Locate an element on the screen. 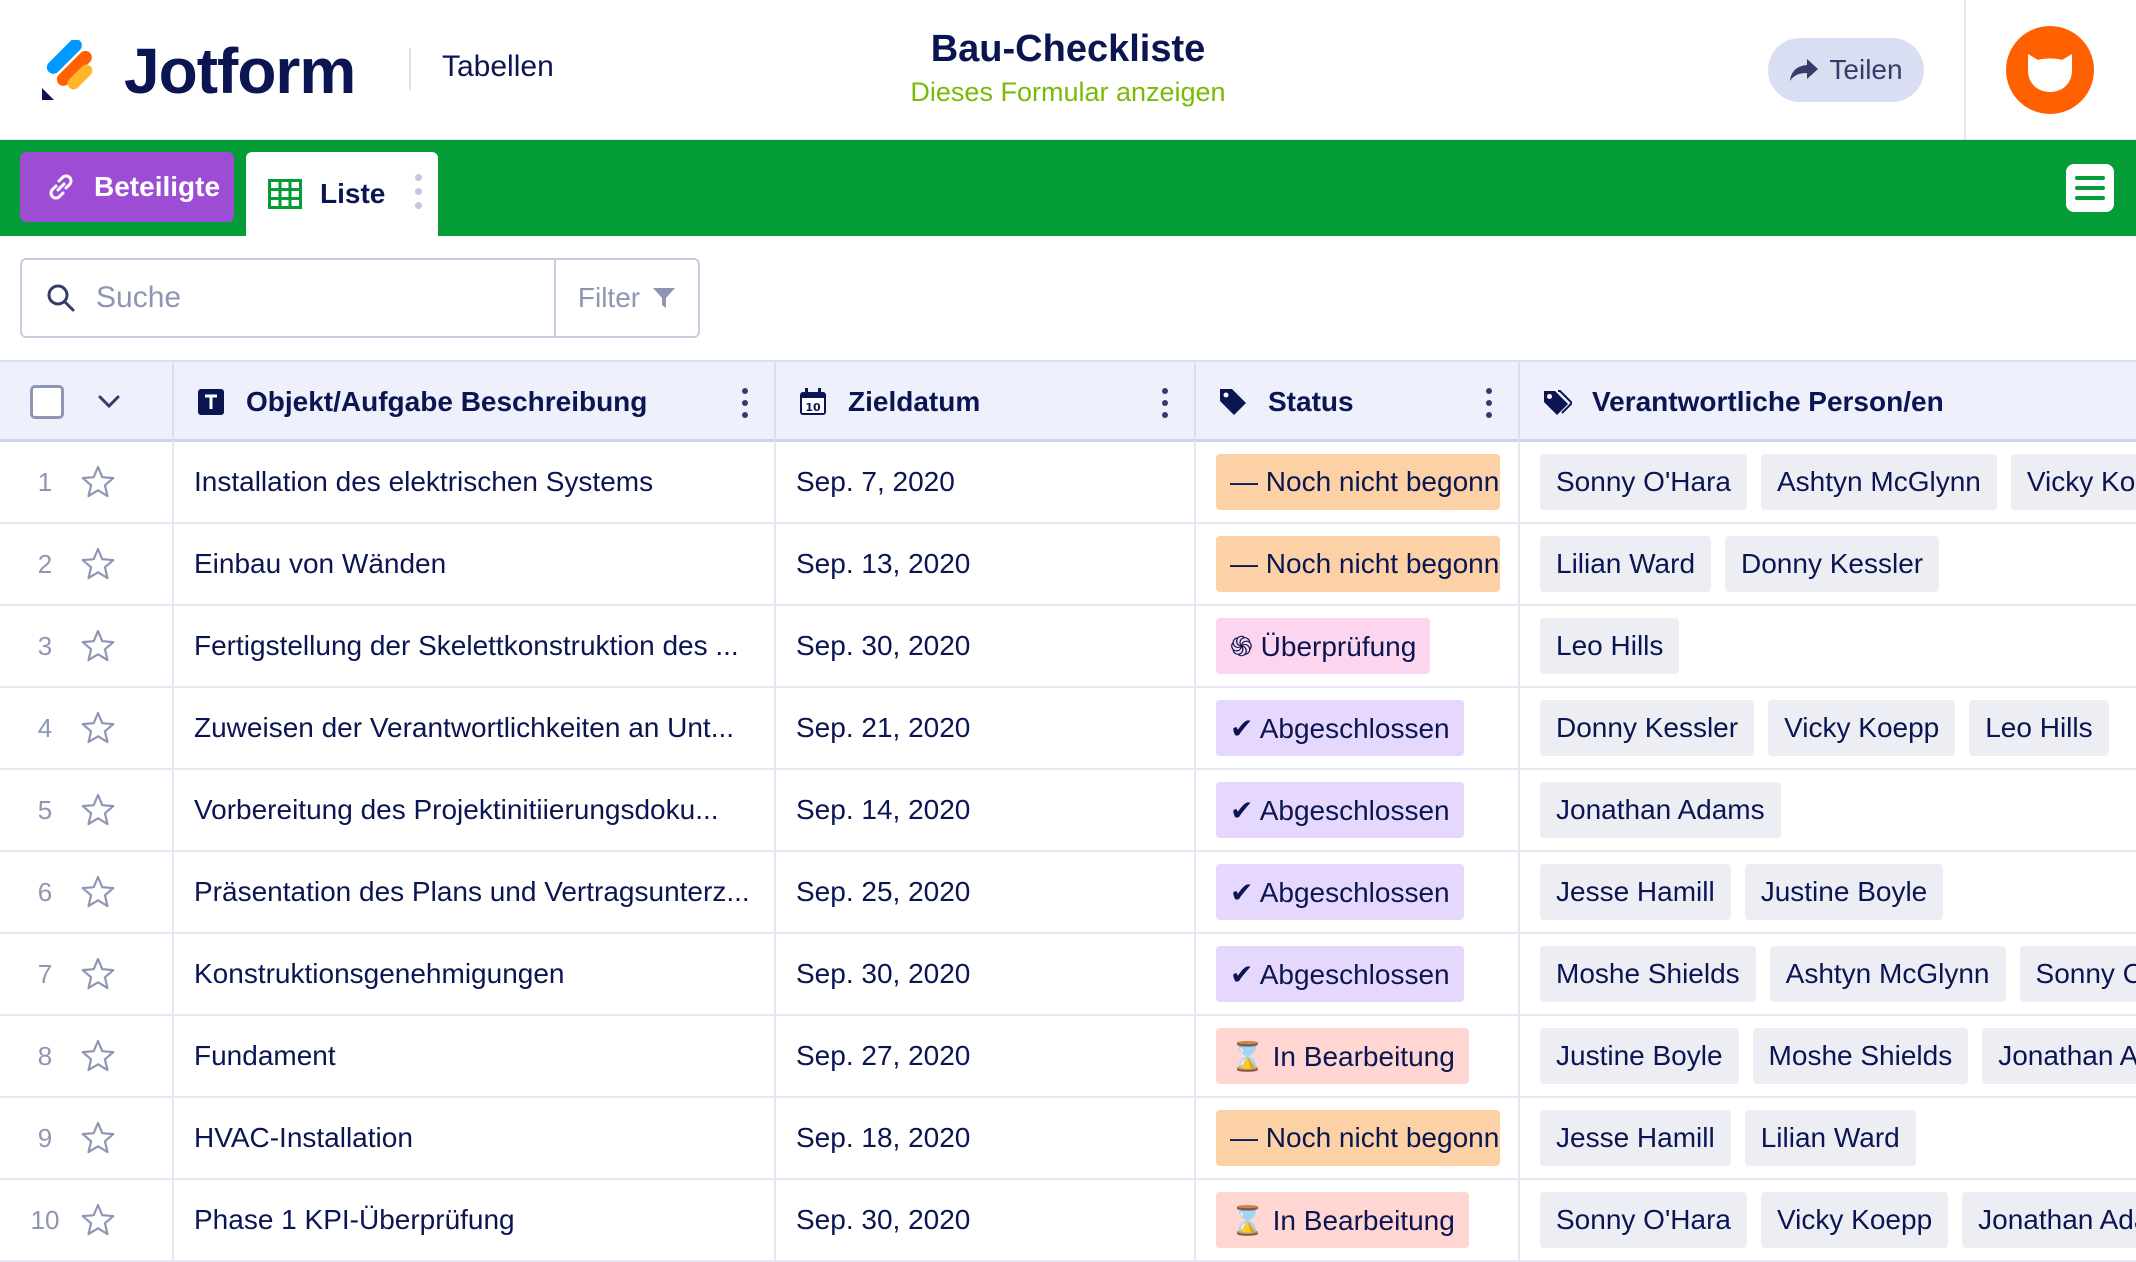 This screenshot has height=1262, width=2136. column-header-date: 10 Zieldatum is located at coordinates (986, 402).